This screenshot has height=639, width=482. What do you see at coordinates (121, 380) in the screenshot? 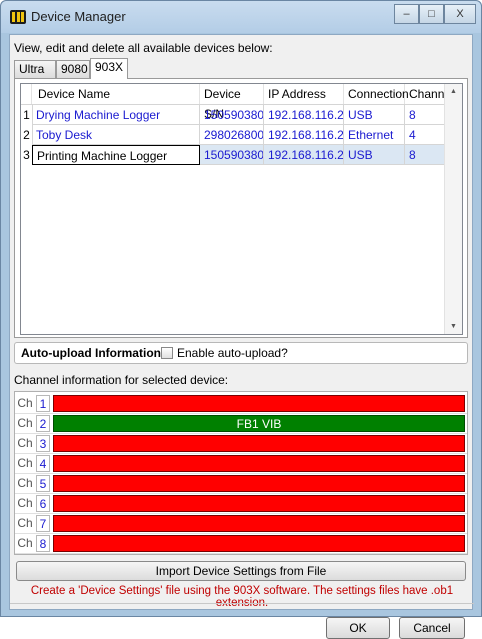
I see `channel-info-label: Channel information for selected device:` at bounding box center [121, 380].